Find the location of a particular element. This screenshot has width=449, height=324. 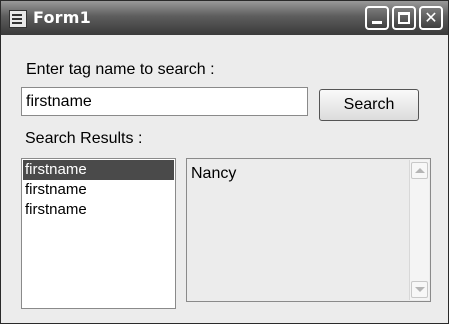

scroll-down-button is located at coordinates (419, 289).